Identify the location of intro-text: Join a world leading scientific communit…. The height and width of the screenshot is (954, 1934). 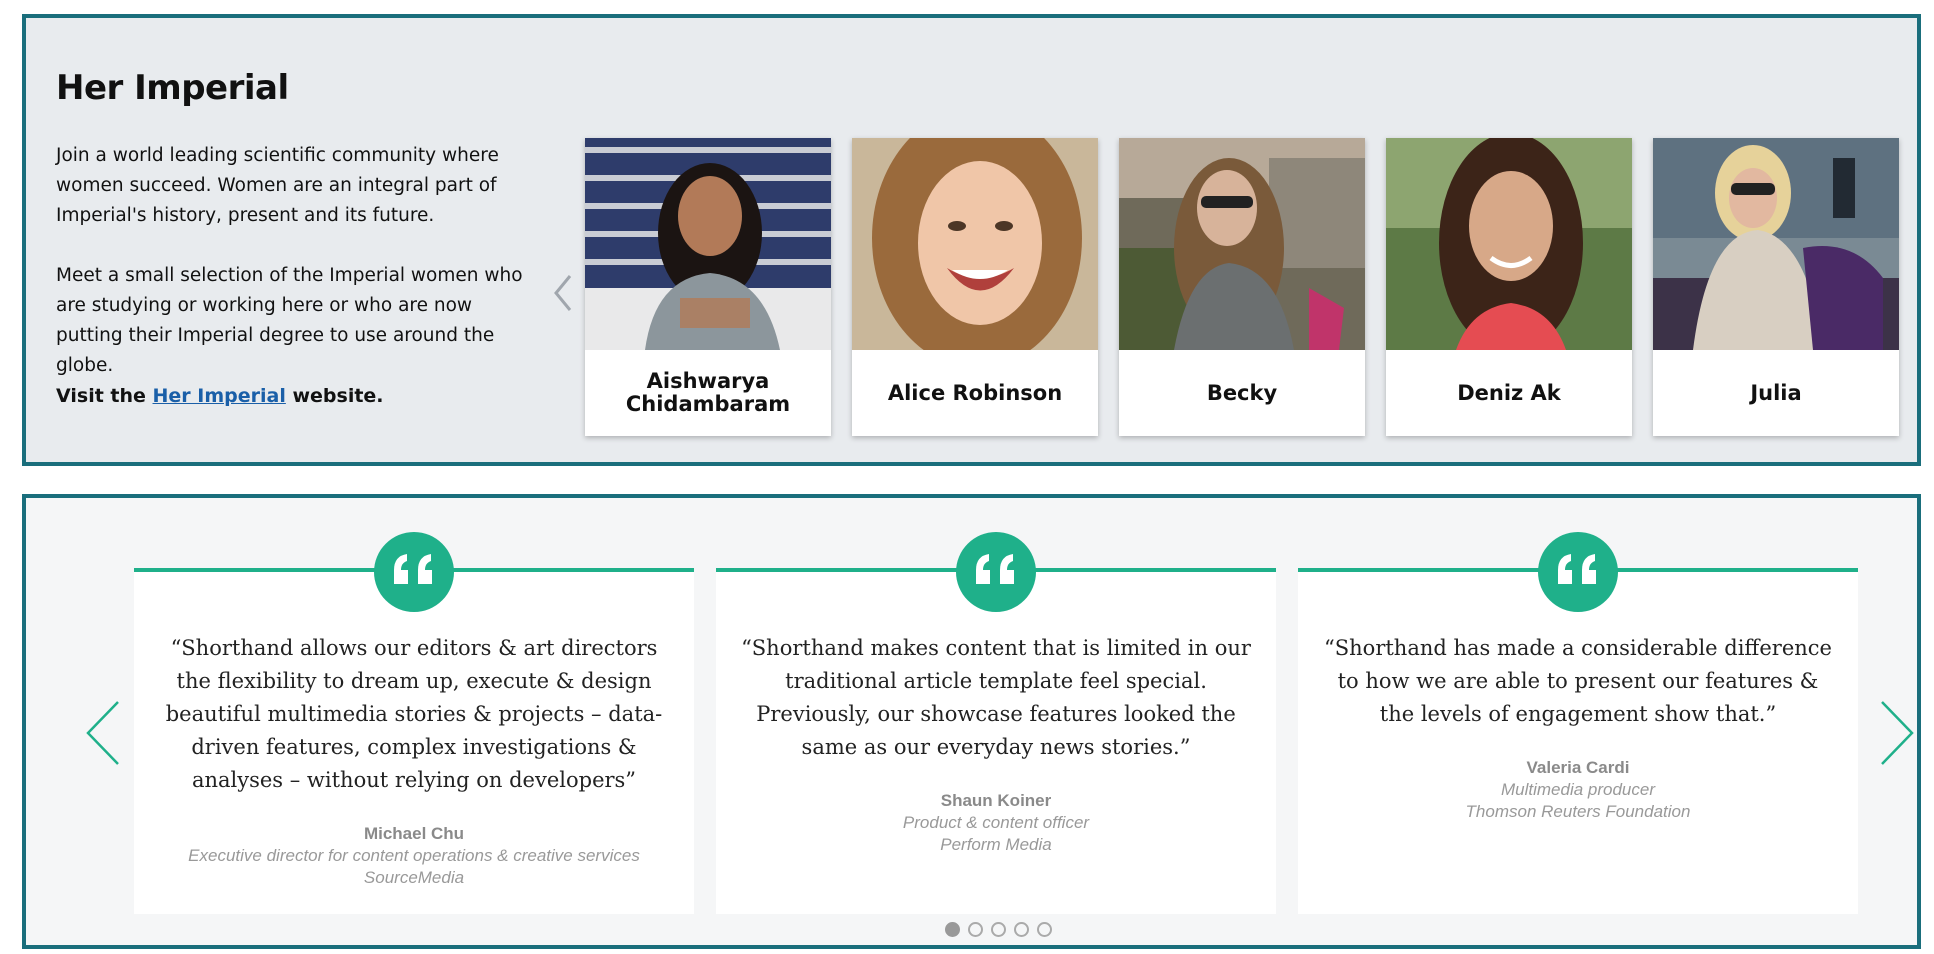
(277, 185).